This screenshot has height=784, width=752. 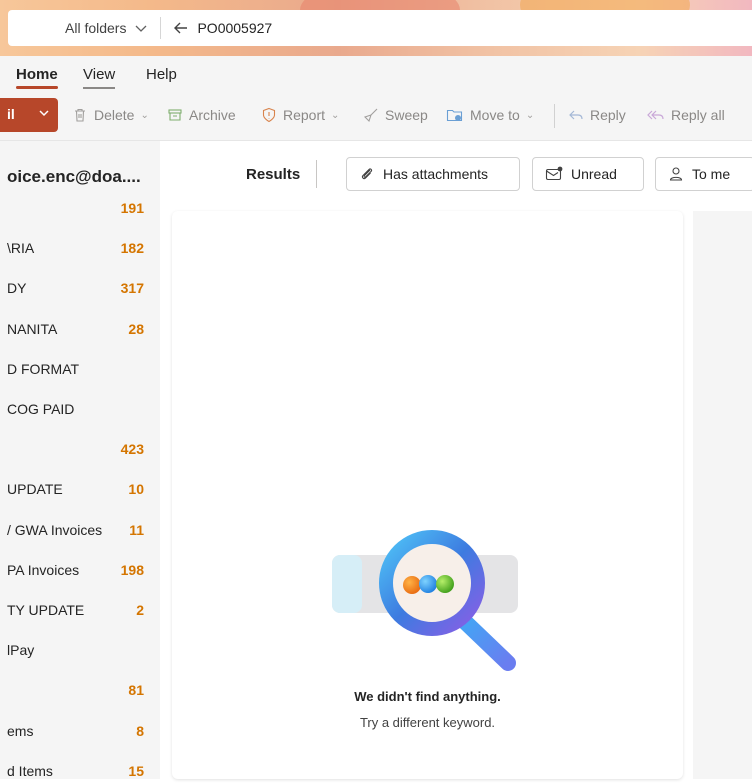 What do you see at coordinates (175, 115) in the screenshot?
I see `archive-icon` at bounding box center [175, 115].